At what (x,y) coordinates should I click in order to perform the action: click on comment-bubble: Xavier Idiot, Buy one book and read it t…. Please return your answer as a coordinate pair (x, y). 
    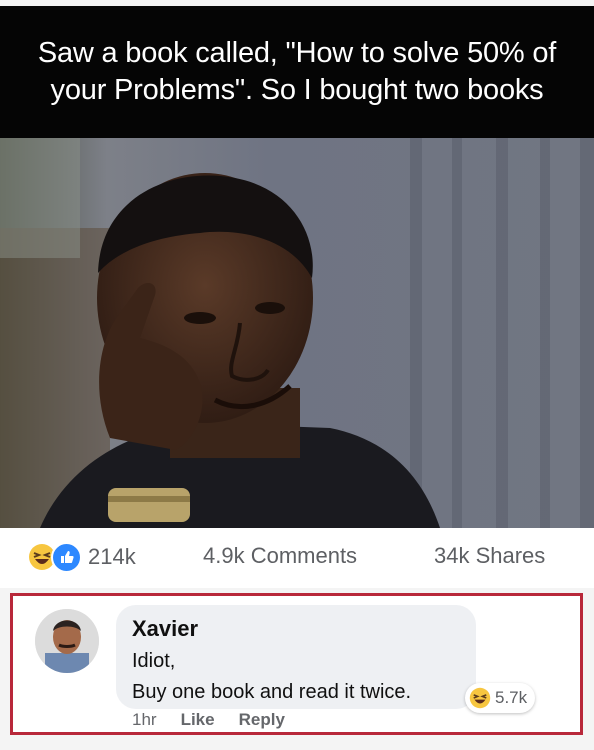
    Looking at the image, I should click on (296, 657).